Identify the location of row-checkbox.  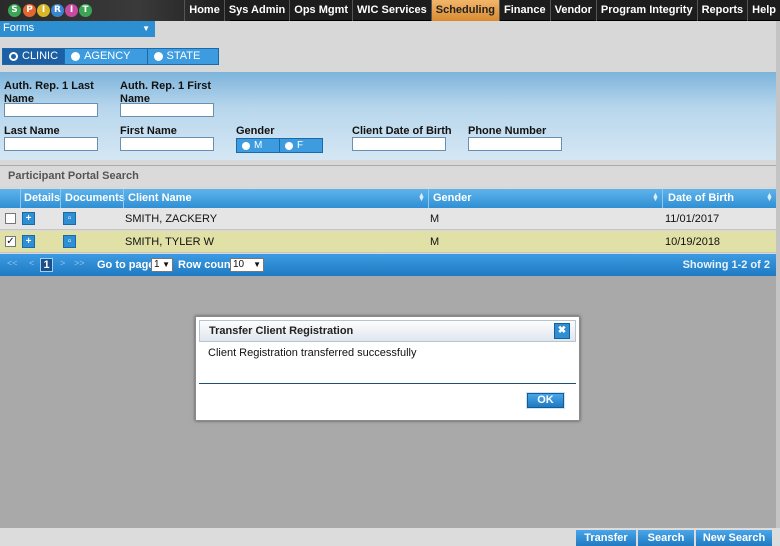
(10, 218).